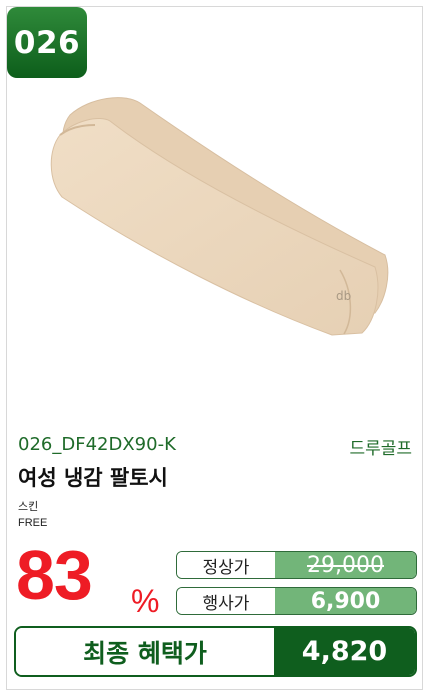  I want to click on product-name: 여성 냉감 팔토시, so click(93, 478).